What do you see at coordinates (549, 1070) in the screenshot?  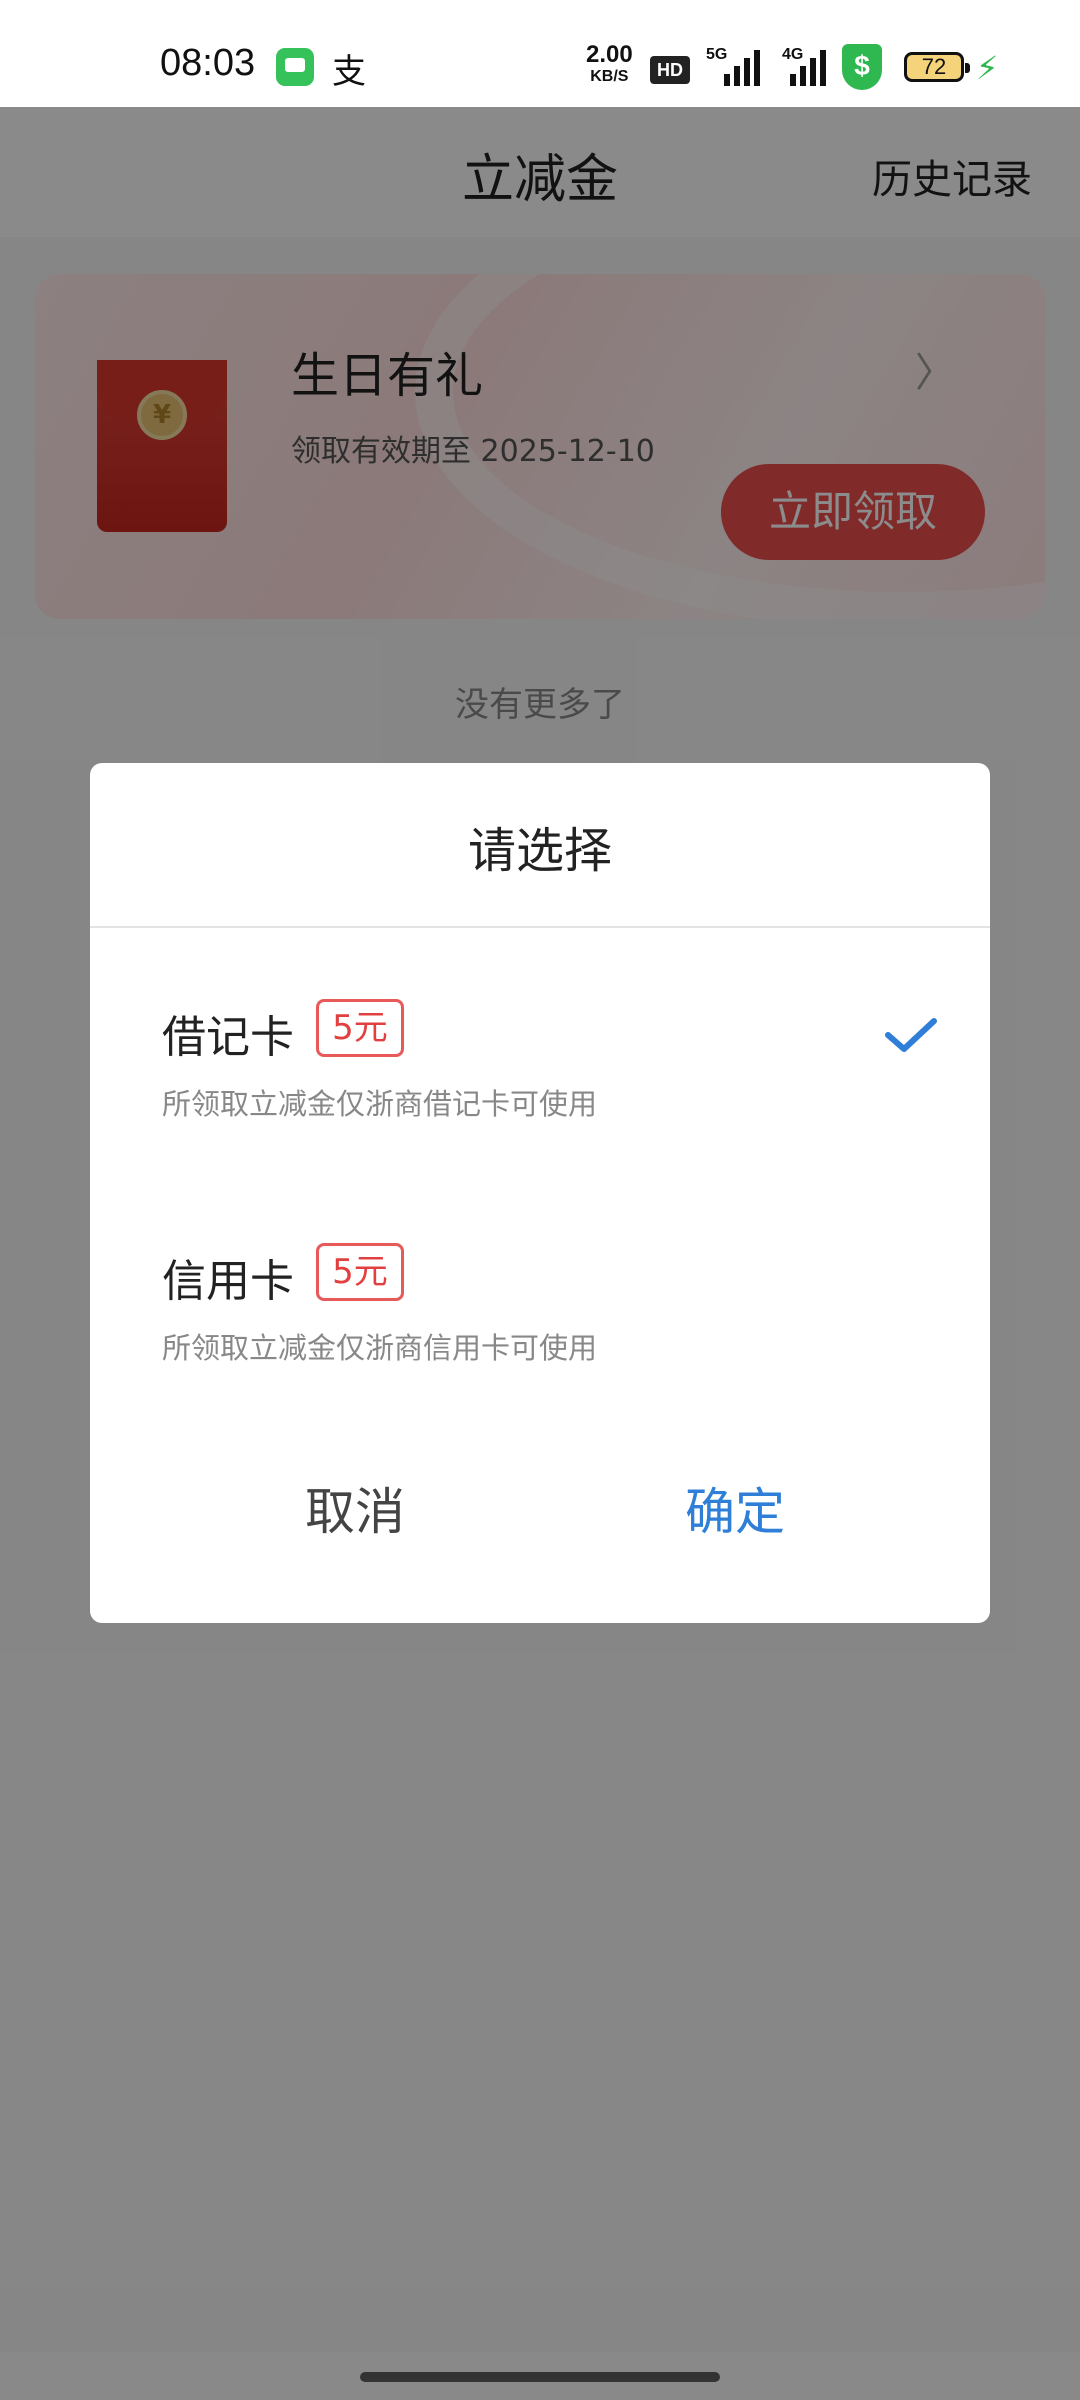 I see `option-debit-card: 借记卡 5元 所领取立减金仅浙商借记卡可使用` at bounding box center [549, 1070].